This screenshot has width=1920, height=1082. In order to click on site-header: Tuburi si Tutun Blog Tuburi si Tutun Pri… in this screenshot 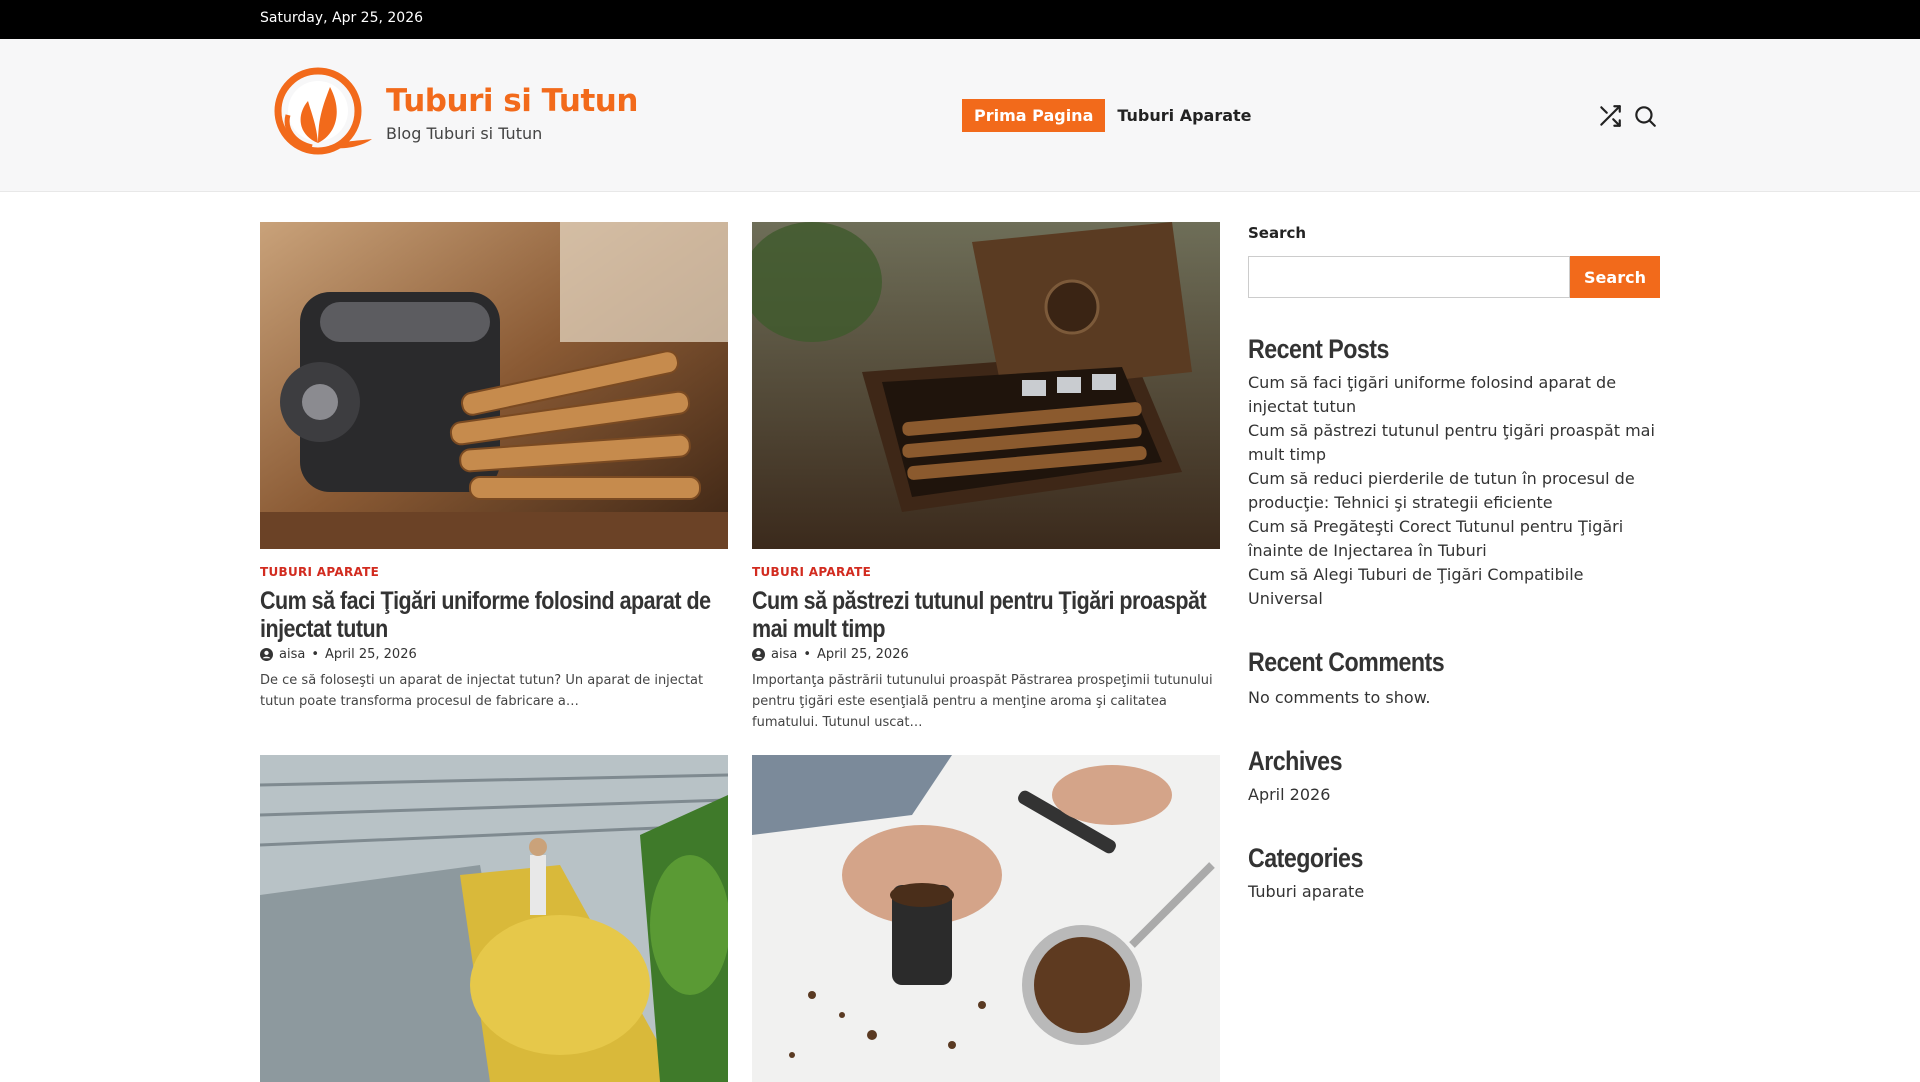, I will do `click(960, 115)`.